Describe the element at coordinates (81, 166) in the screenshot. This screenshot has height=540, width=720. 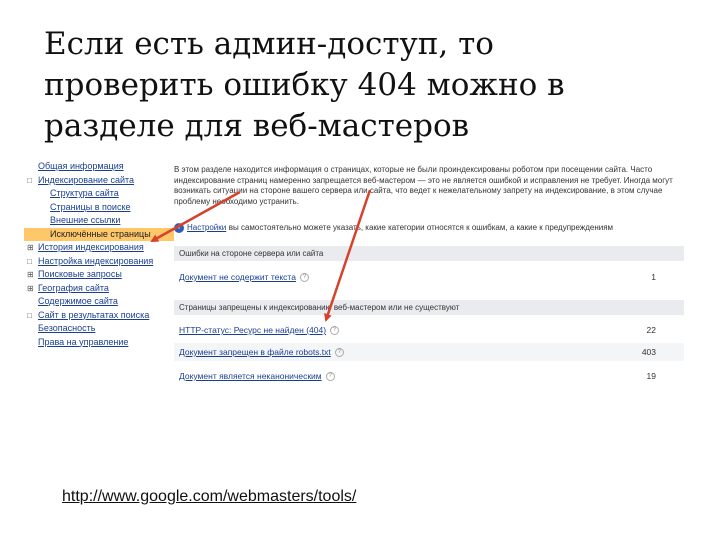
I see `sidebar-item-label: Общая информация` at that location.